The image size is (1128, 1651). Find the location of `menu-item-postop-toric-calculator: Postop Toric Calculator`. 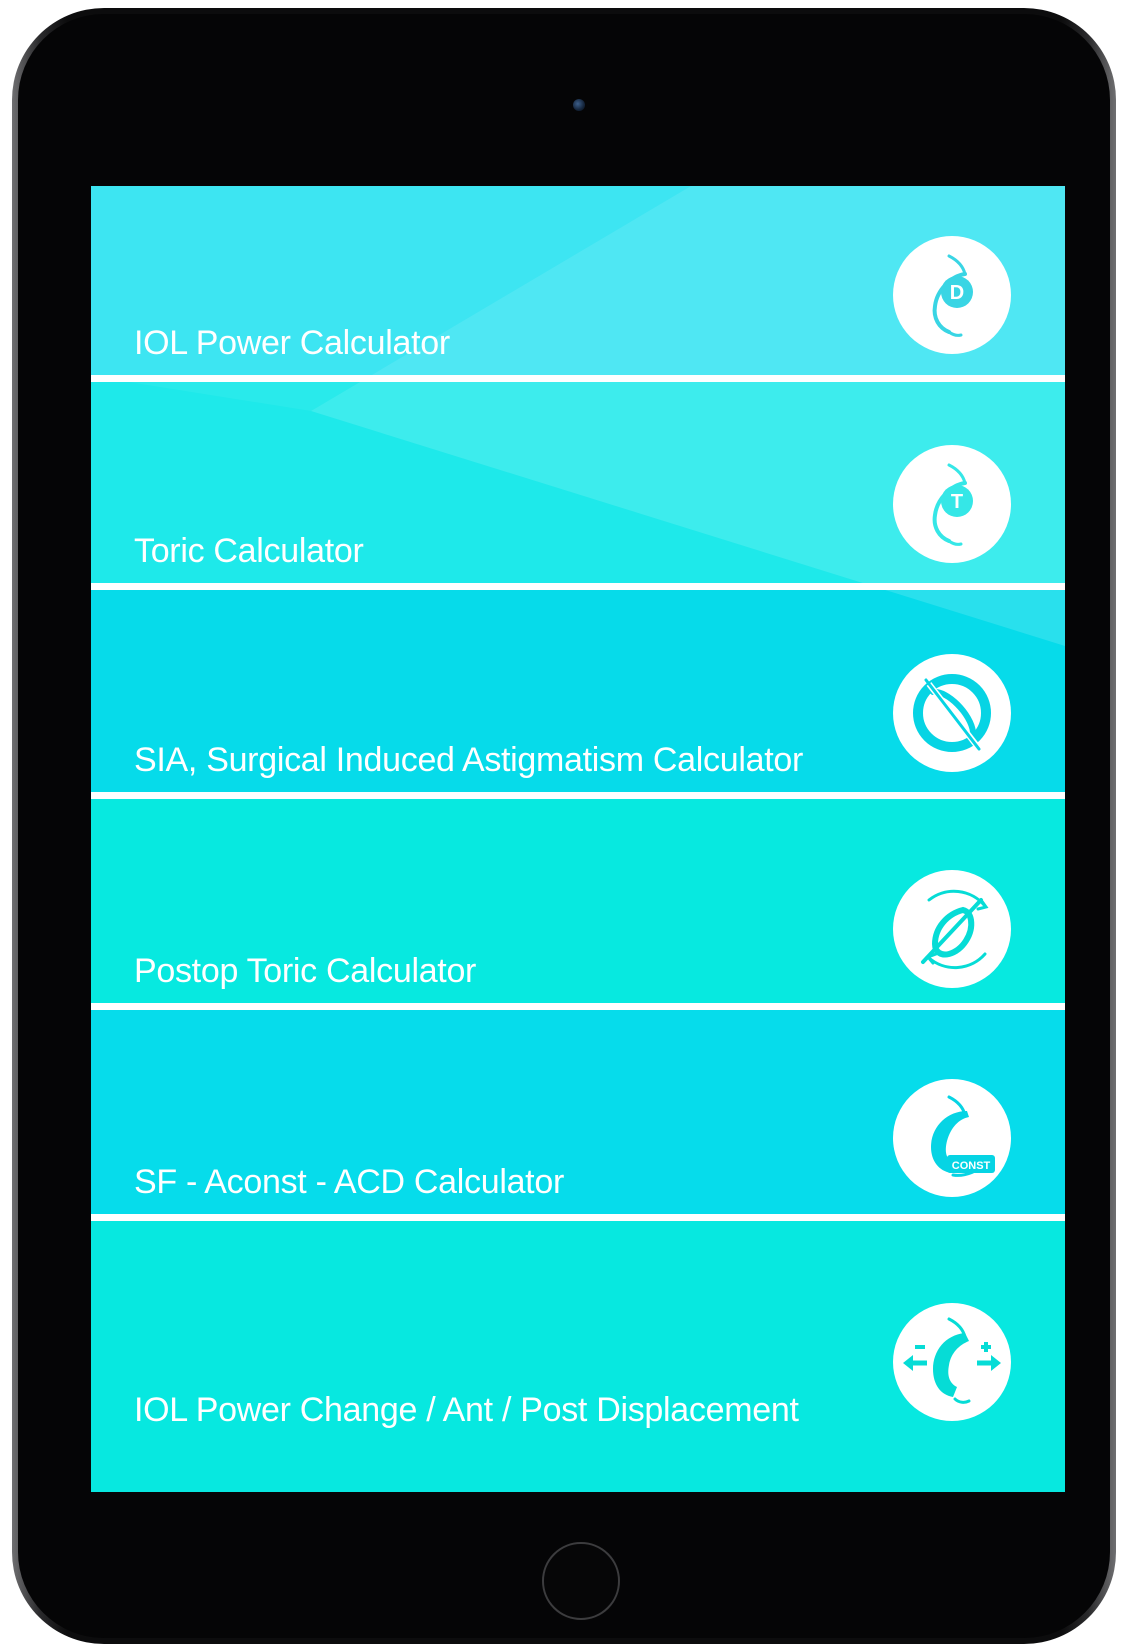

menu-item-postop-toric-calculator: Postop Toric Calculator is located at coordinates (578, 901).